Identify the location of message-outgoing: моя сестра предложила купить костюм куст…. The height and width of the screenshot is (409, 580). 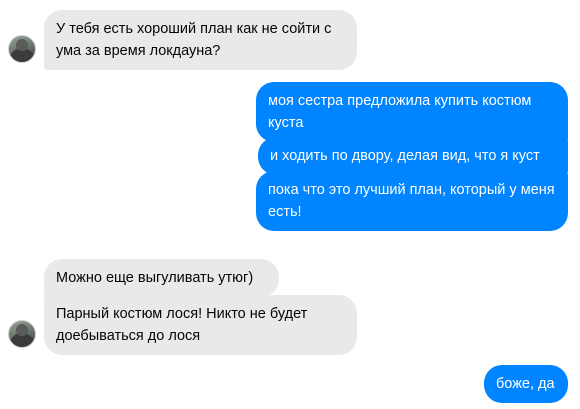
(412, 112).